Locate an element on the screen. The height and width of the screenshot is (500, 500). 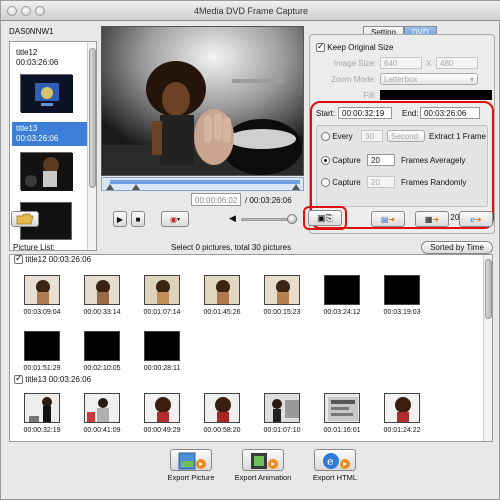
averagely-count-field: 20 is located at coordinates (381, 160).